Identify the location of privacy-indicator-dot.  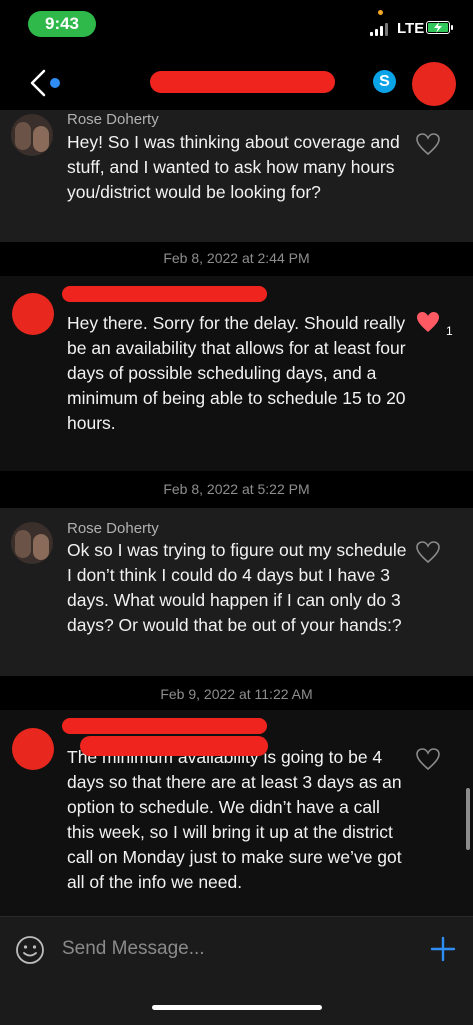
(380, 12).